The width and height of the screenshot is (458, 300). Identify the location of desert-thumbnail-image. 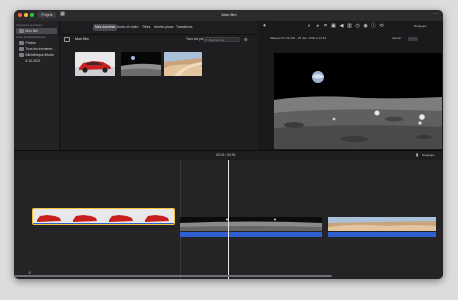
(183, 64).